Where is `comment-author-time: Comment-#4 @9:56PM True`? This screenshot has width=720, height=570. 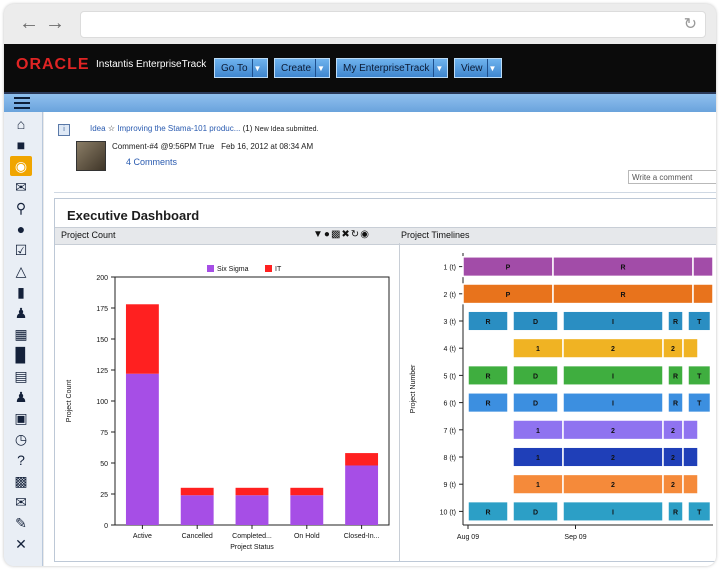
comment-author-time: Comment-#4 @9:56PM True is located at coordinates (163, 146).